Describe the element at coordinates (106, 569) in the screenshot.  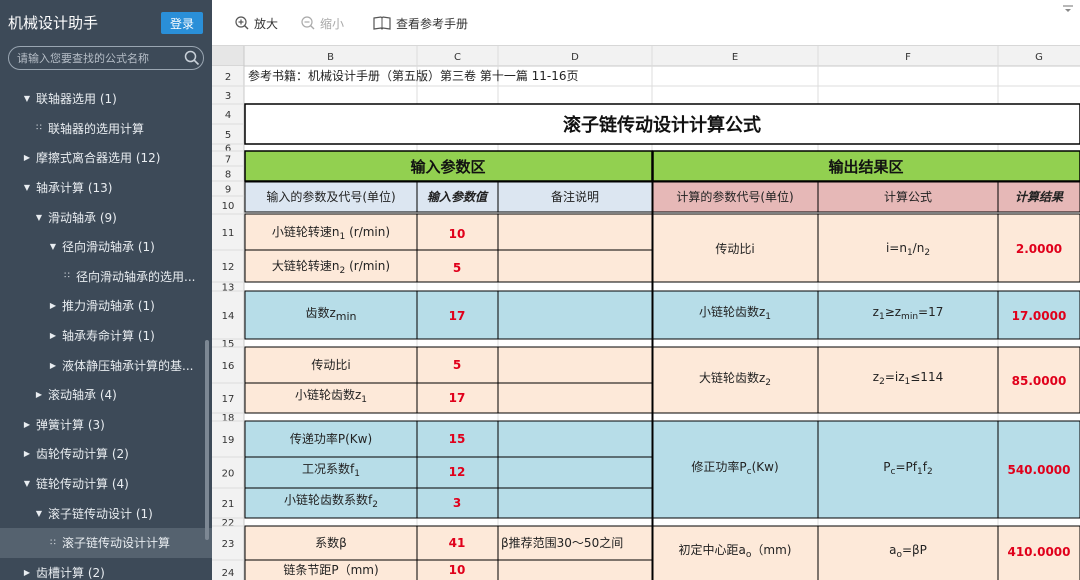
I see `tree-item: ▶ 齿槽计算 (2)` at that location.